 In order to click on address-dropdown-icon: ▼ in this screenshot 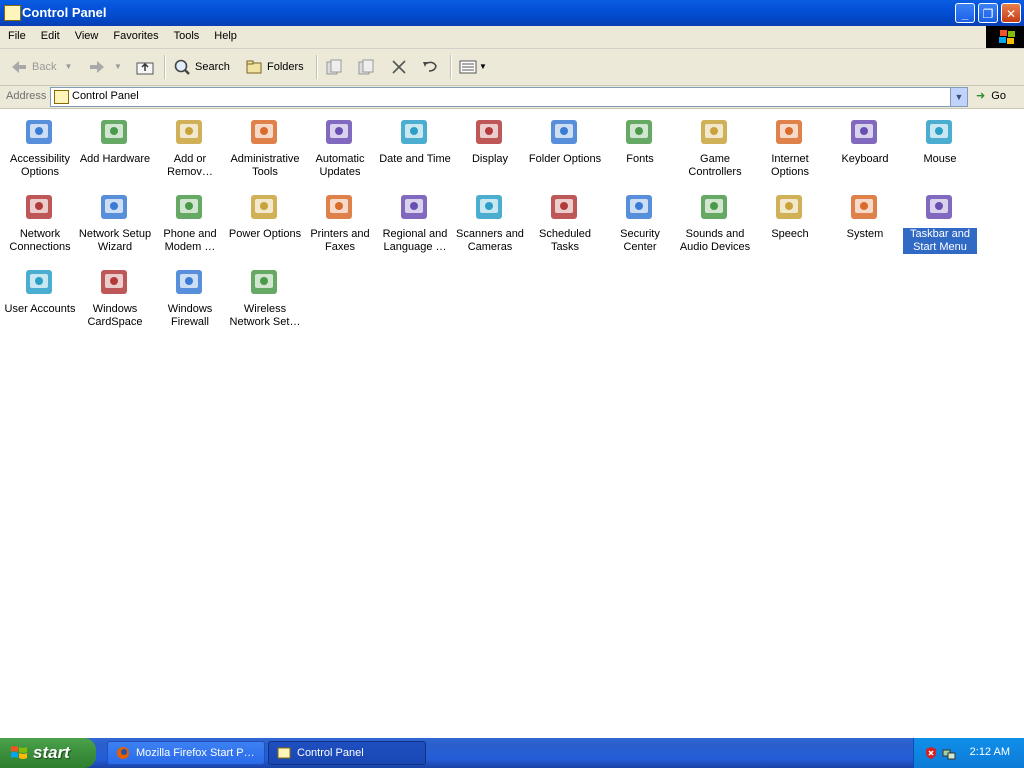, I will do `click(958, 97)`.